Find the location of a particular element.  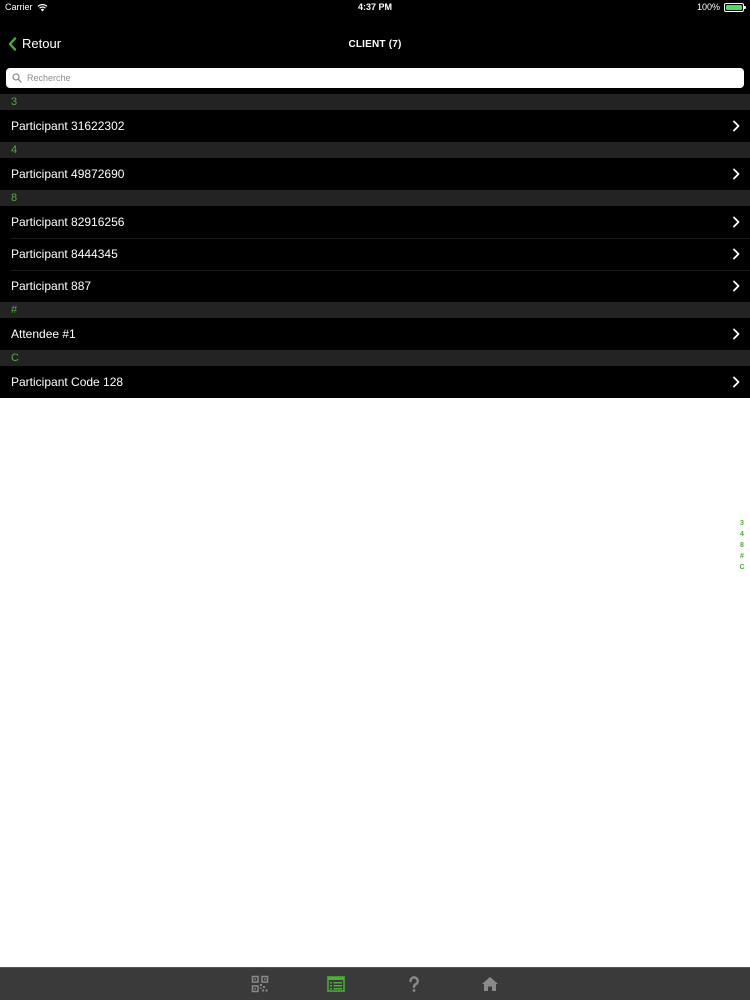

tab-bar is located at coordinates (375, 983).